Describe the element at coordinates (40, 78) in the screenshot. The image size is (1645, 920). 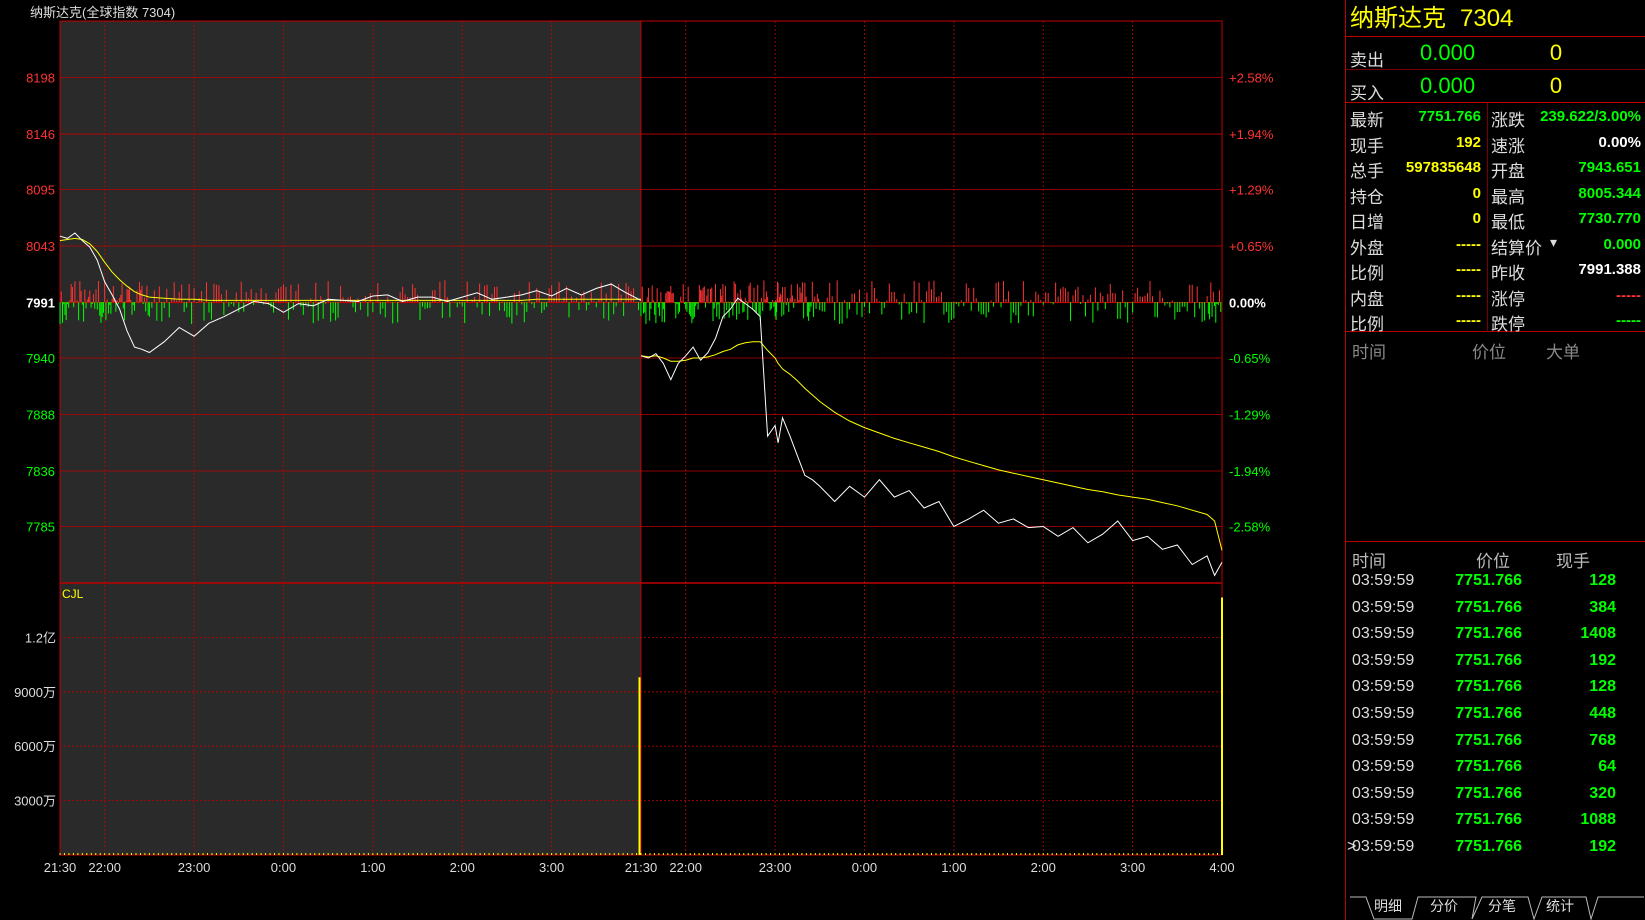
I see `price-tick-label: 8198` at that location.